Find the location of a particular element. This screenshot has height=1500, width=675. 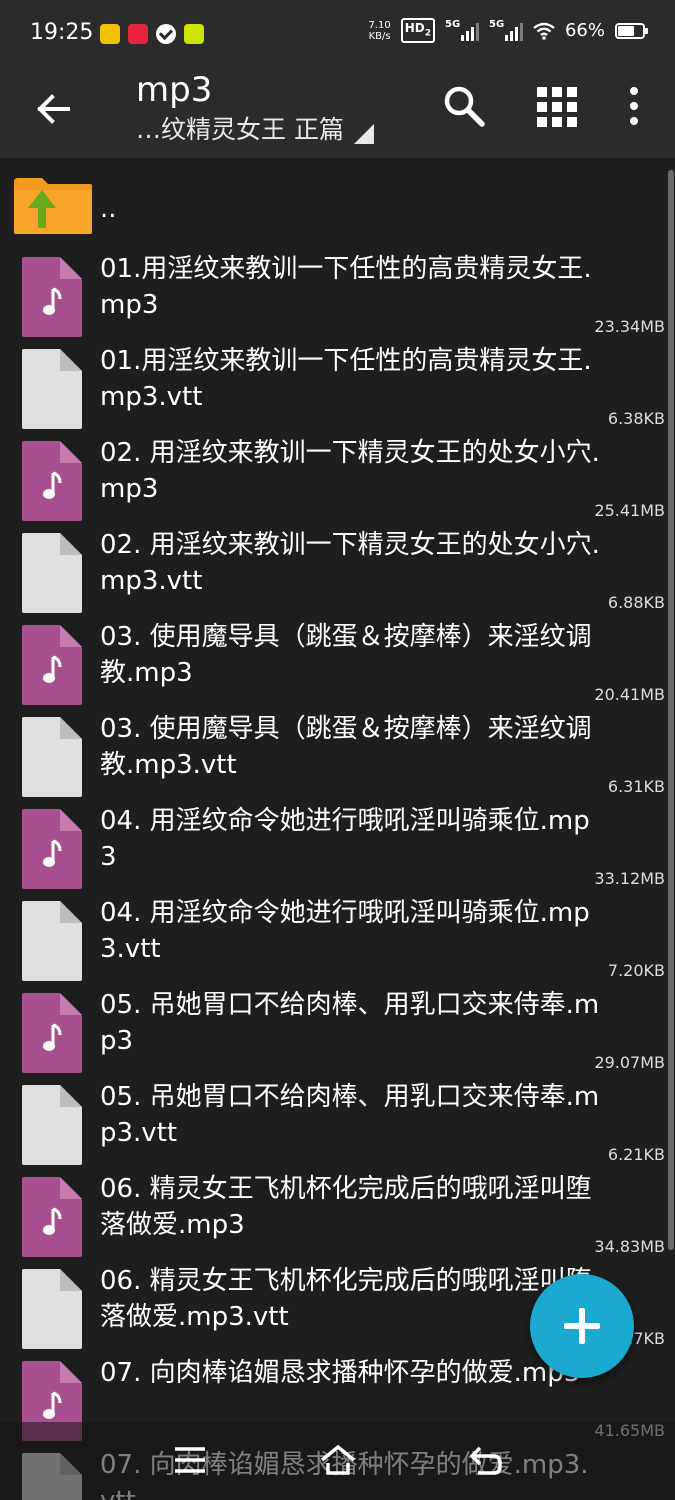

hd-voice-icon: HD2 is located at coordinates (417, 31).